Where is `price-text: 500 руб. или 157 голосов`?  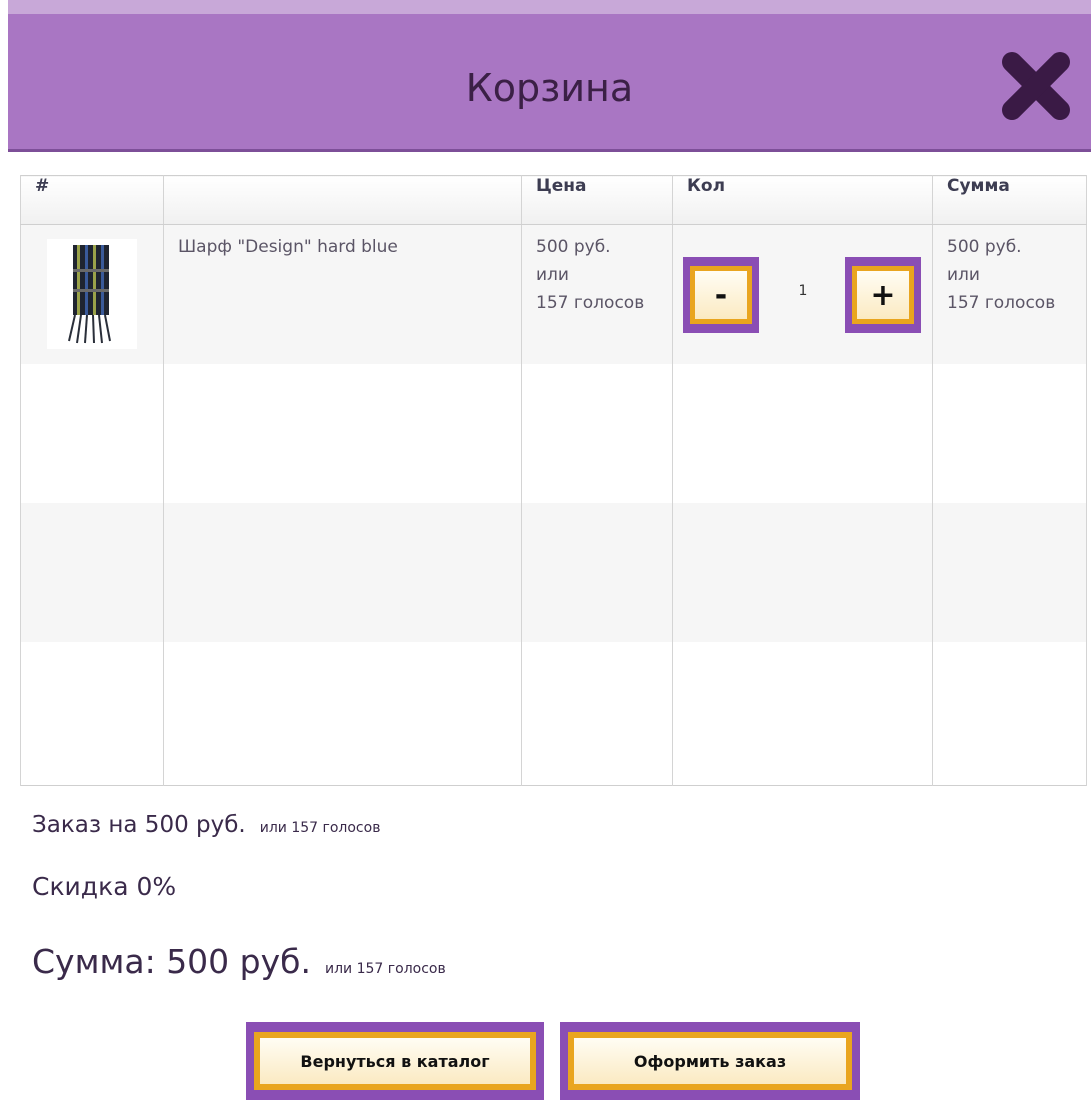
price-text: 500 руб. или 157 голосов is located at coordinates (597, 271).